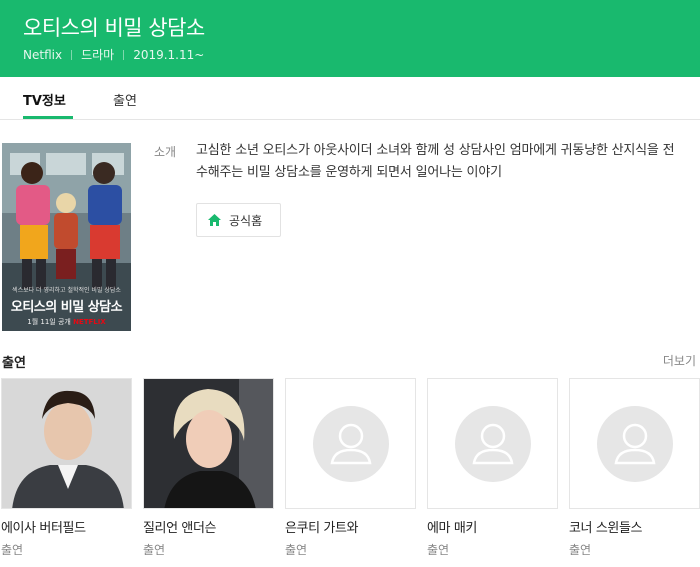 The image size is (700, 567). I want to click on official-home-label: 공식홈, so click(246, 220).